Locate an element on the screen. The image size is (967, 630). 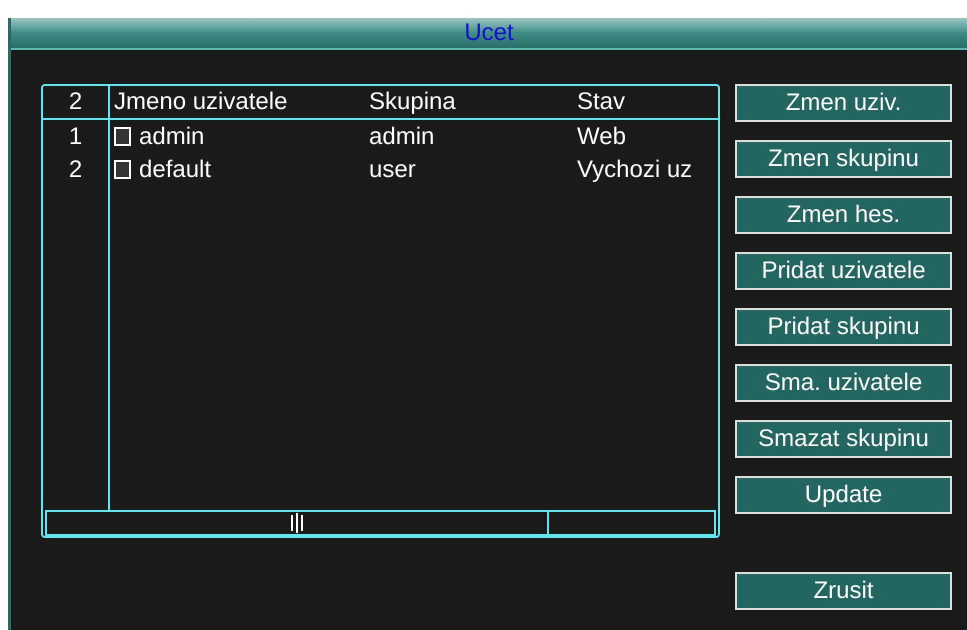
action-button: Update is located at coordinates (843, 495).